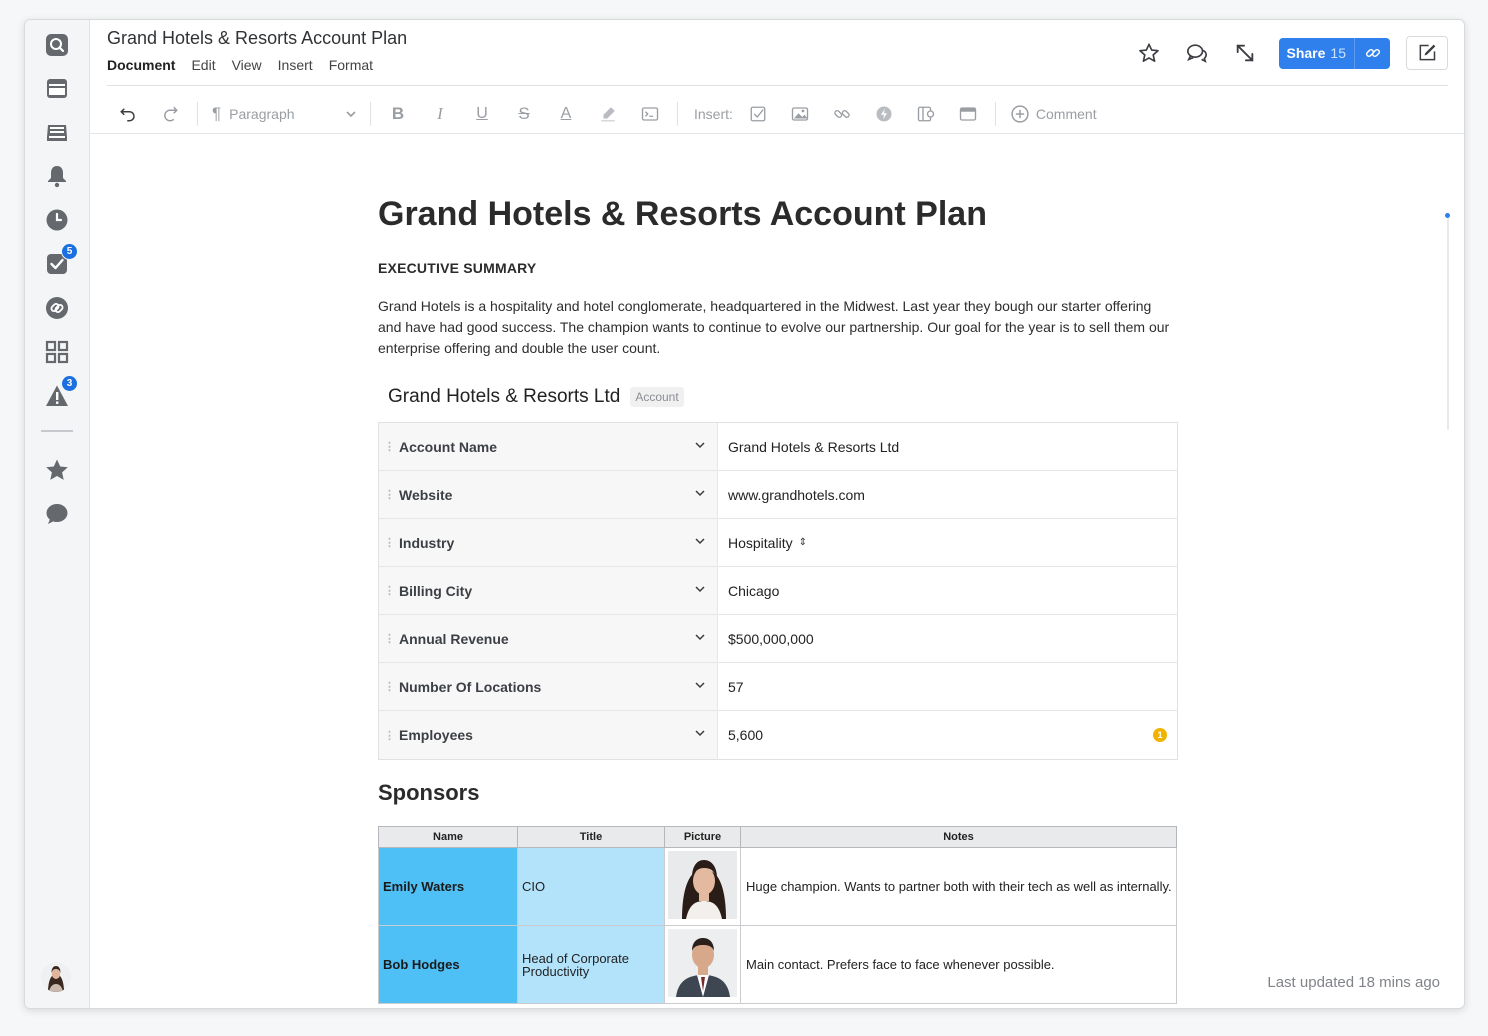 The image size is (1488, 1036). I want to click on sponsors-heading: Sponsors, so click(428, 793).